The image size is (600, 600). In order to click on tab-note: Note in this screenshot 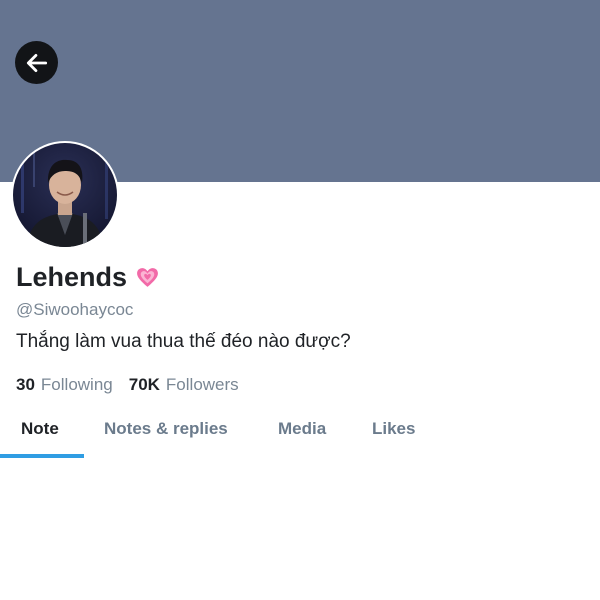, I will do `click(40, 429)`.